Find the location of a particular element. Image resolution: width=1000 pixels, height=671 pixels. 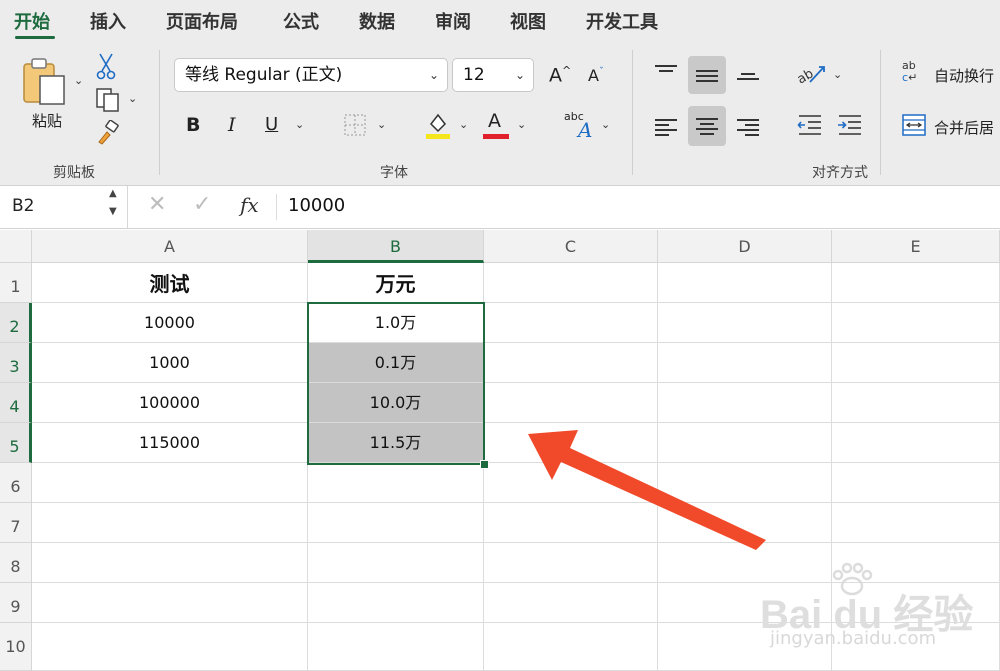

cut-icon is located at coordinates (106, 66).